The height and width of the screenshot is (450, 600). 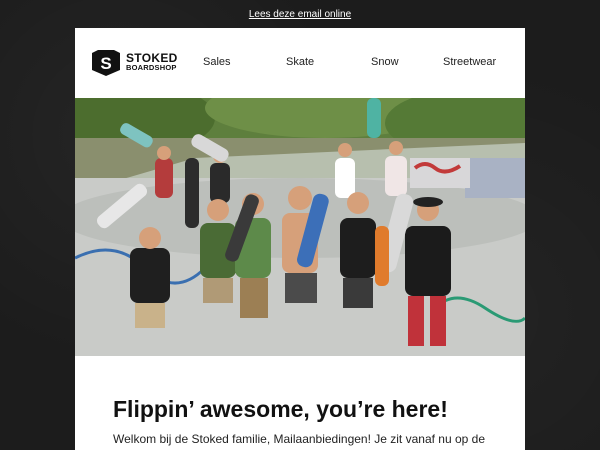 What do you see at coordinates (469, 62) in the screenshot?
I see `nav-item-streetwear: Streetwear` at bounding box center [469, 62].